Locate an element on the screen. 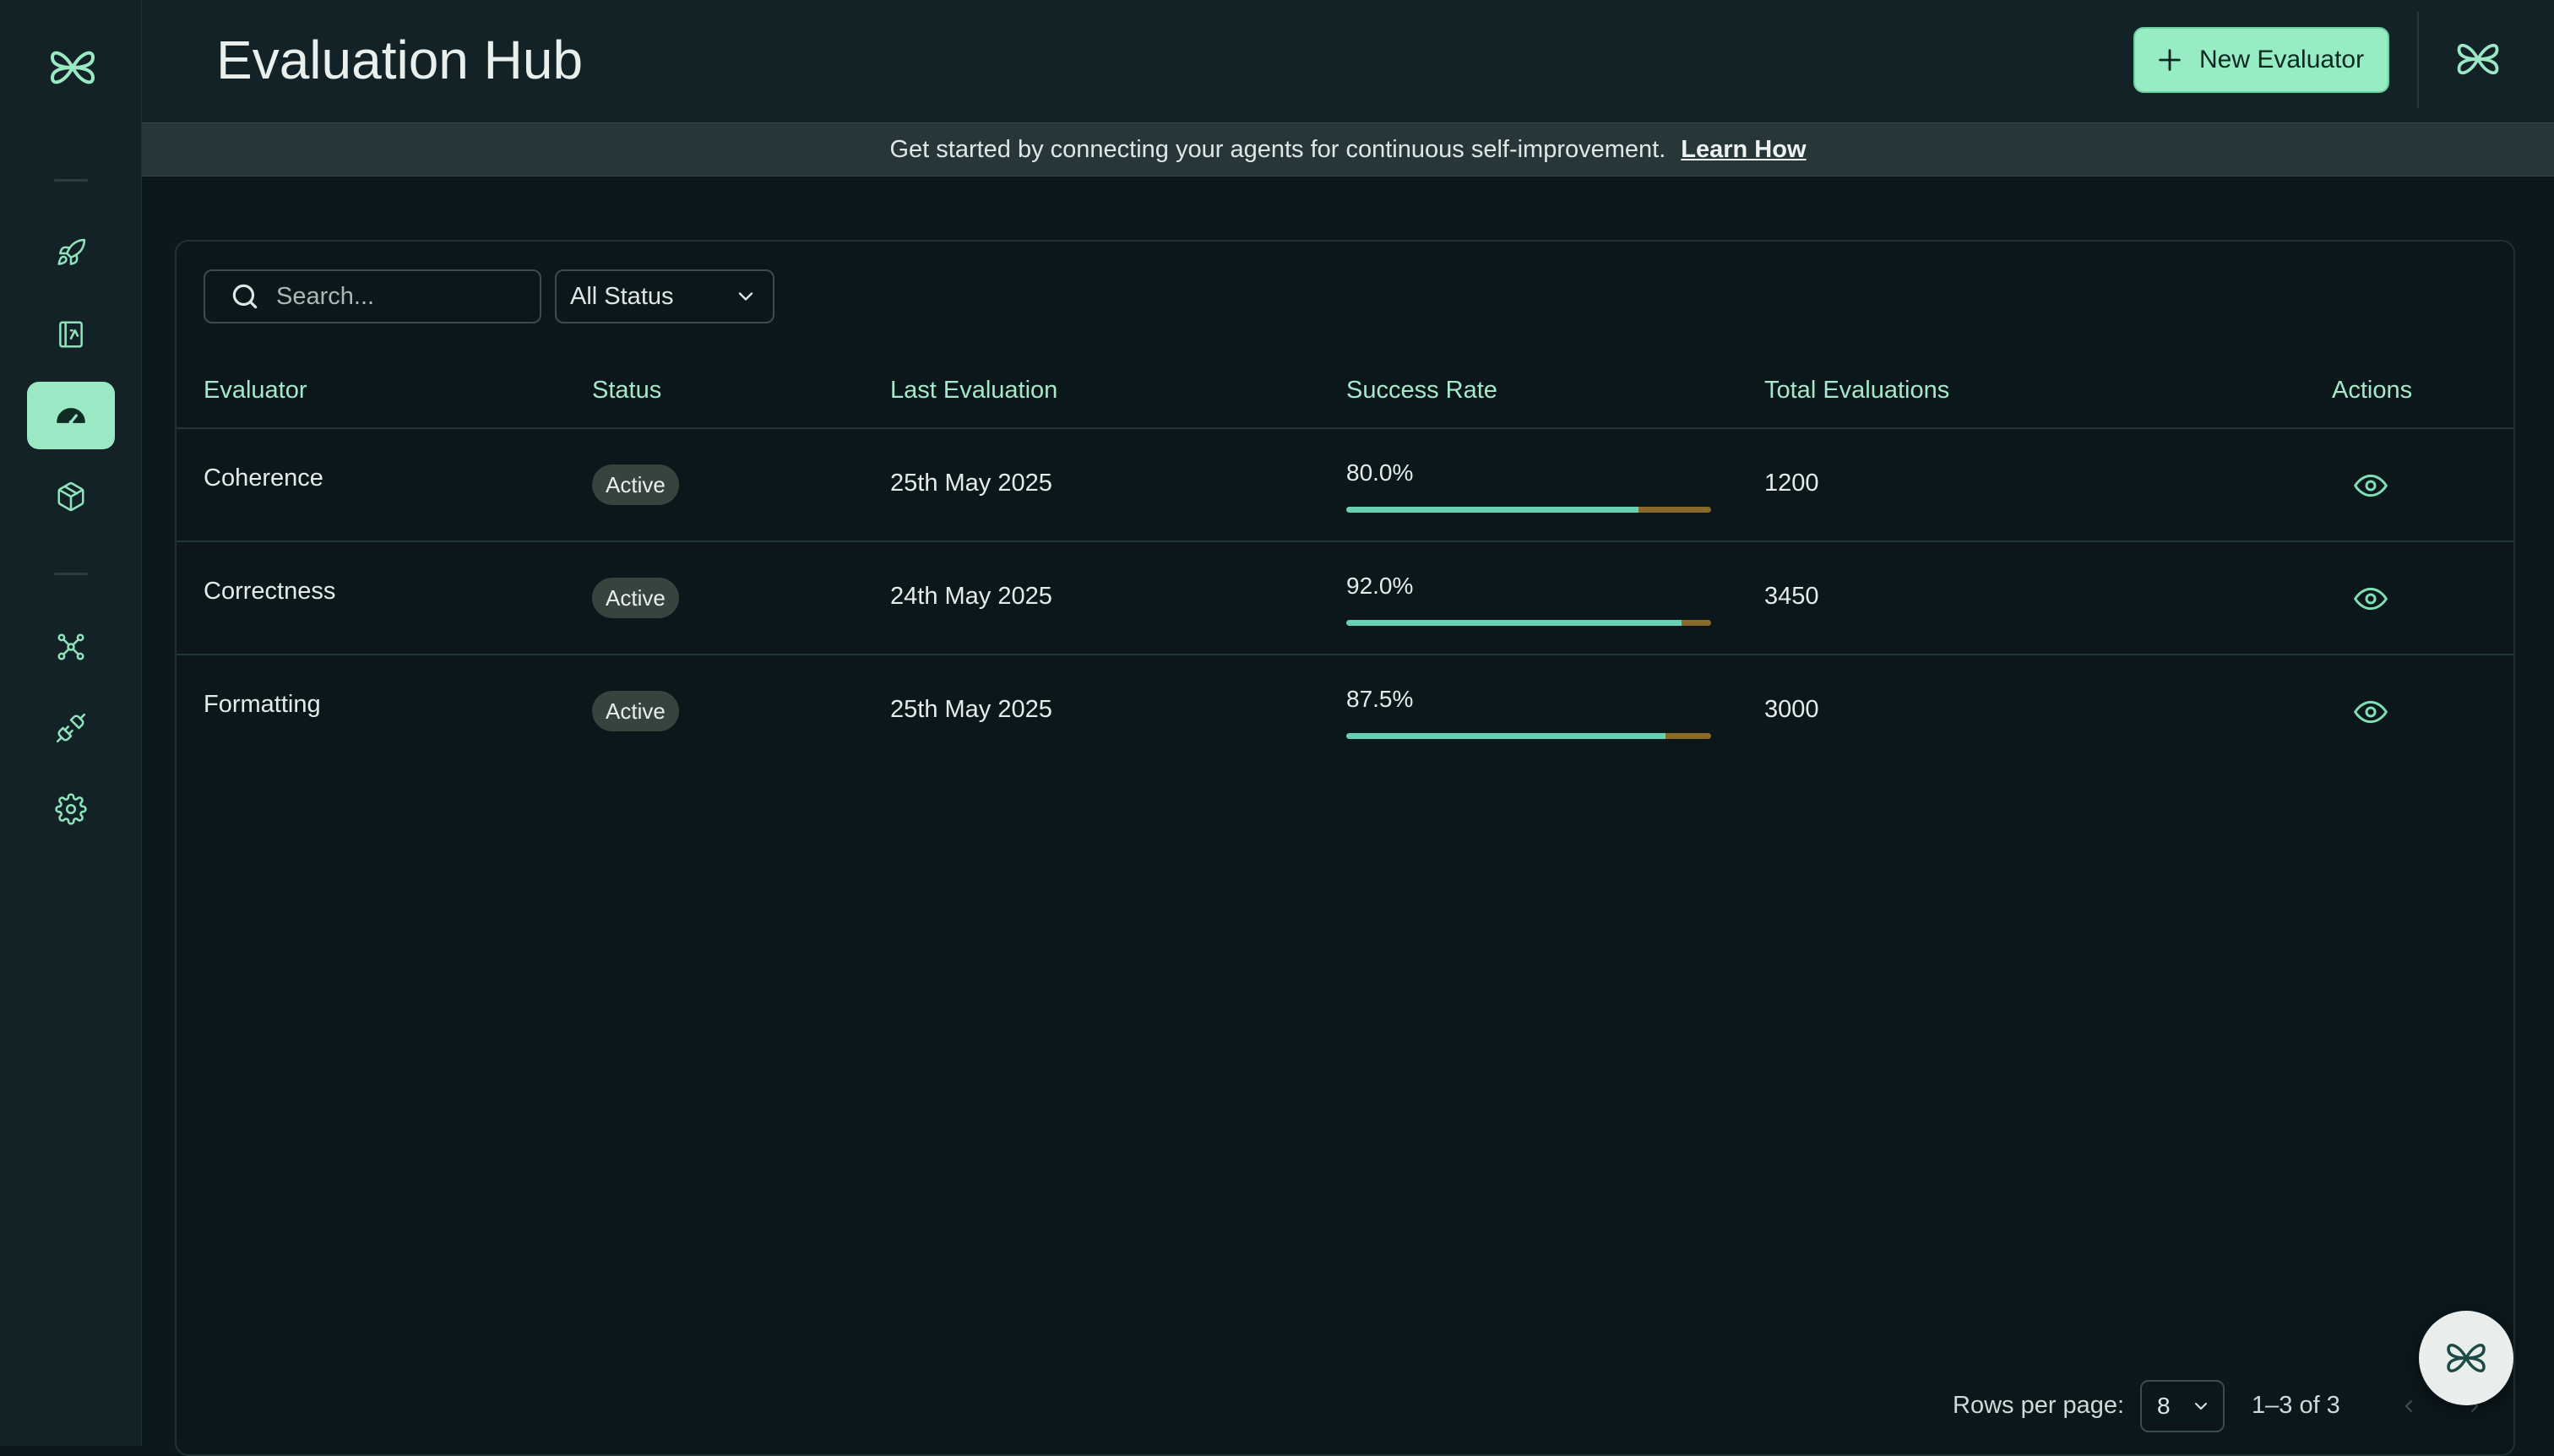  last-evaluation-date: 24th May 2025 is located at coordinates (971, 596).